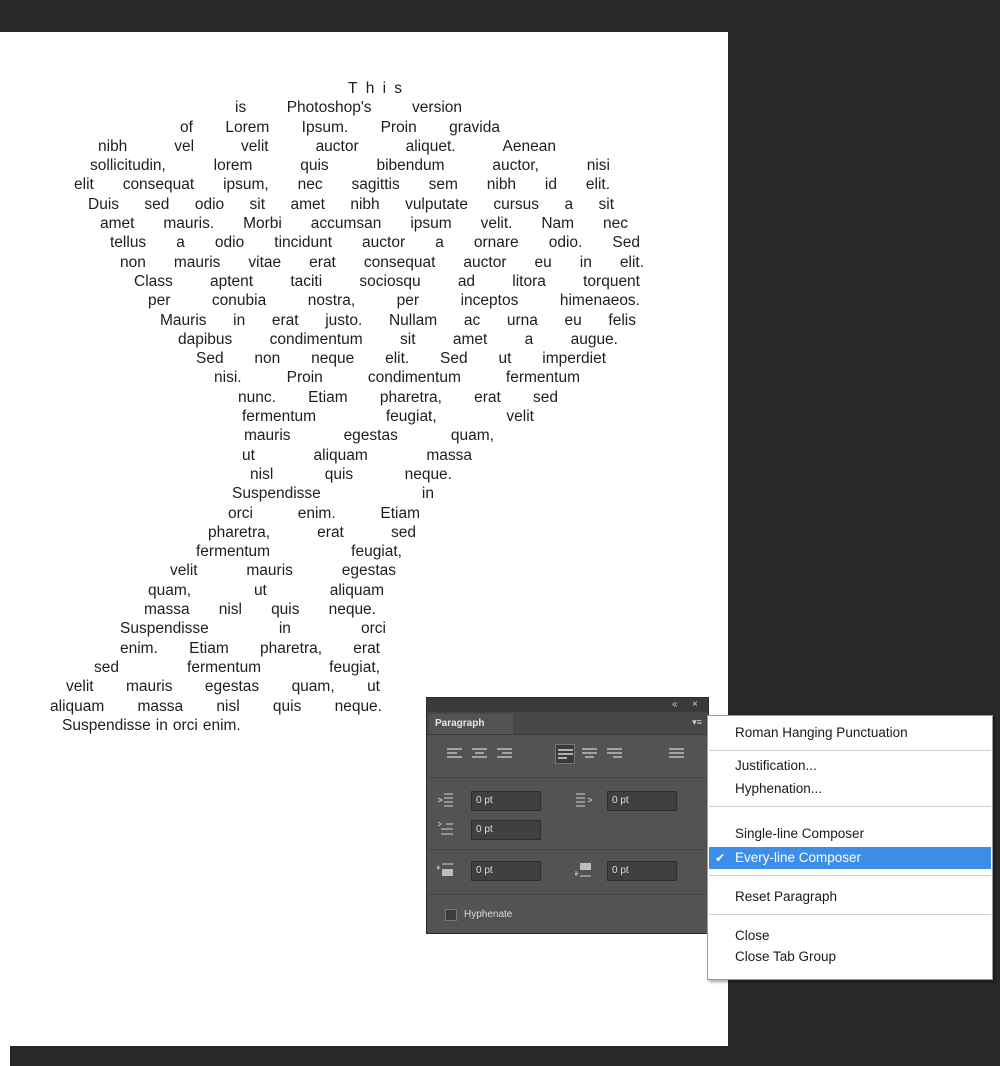 Image resolution: width=1000 pixels, height=1066 pixels. I want to click on justify-last-left-button, so click(565, 754).